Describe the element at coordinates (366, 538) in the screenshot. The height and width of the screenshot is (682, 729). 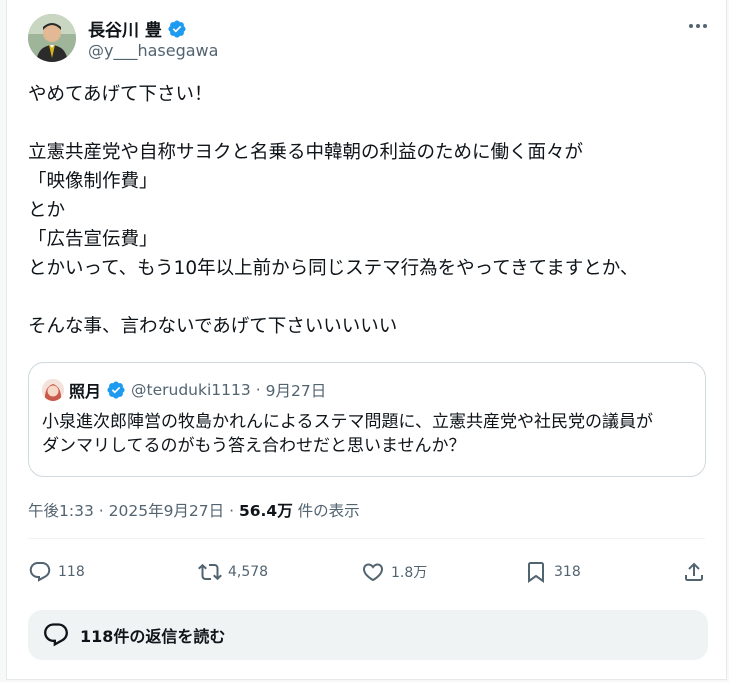
I see `divider` at that location.